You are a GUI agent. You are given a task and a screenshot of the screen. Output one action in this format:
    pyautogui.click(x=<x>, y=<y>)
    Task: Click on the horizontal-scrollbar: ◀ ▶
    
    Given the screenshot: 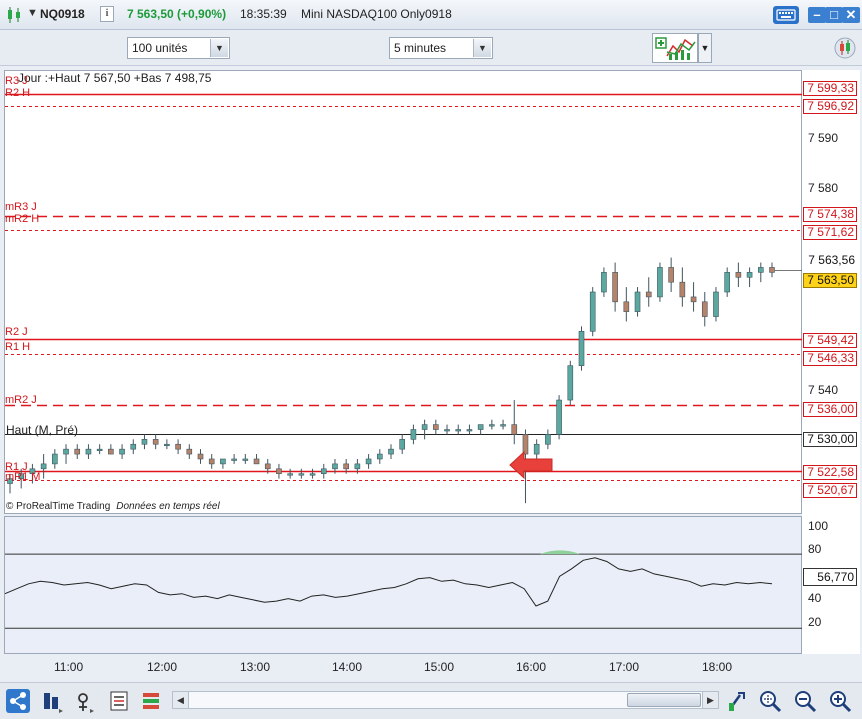 What is the action you would take?
    pyautogui.click(x=445, y=700)
    